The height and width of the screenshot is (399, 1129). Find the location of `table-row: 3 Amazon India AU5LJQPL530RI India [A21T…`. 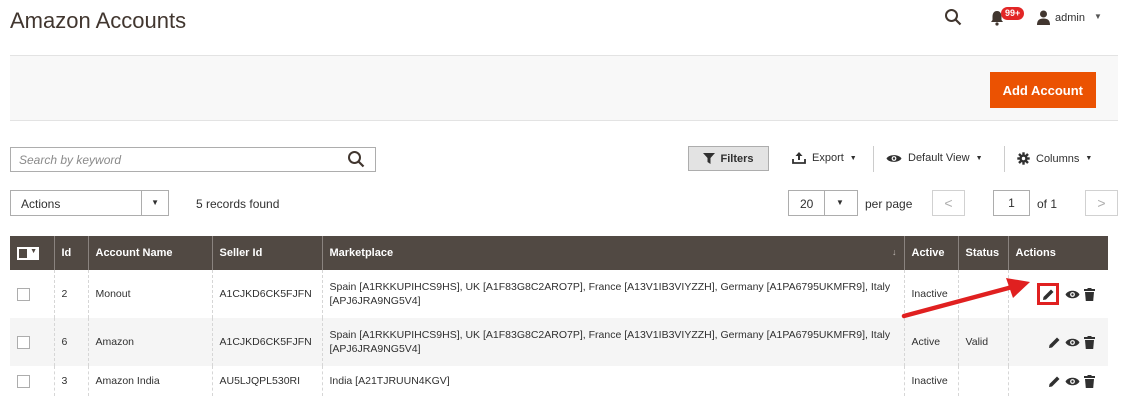

table-row: 3 Amazon India AU5LJQPL530RI India [A21T… is located at coordinates (559, 381).